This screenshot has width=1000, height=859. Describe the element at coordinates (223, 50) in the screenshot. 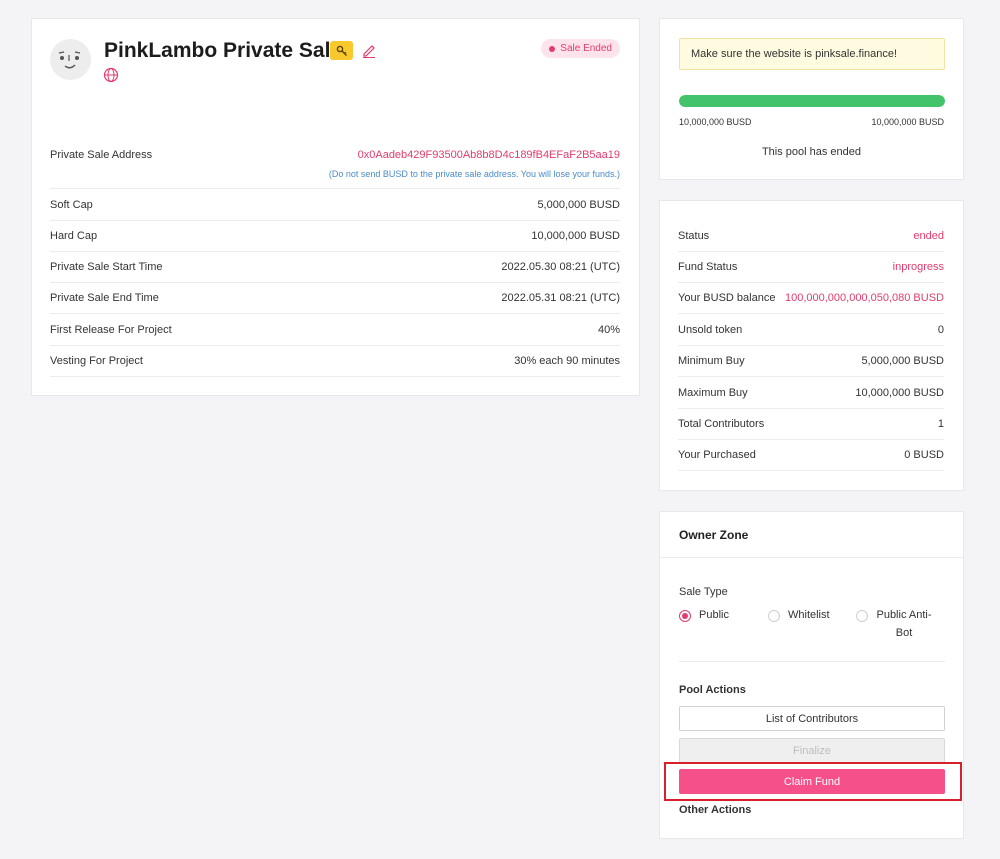

I see `page-title: PinkLambo Private Sale` at that location.